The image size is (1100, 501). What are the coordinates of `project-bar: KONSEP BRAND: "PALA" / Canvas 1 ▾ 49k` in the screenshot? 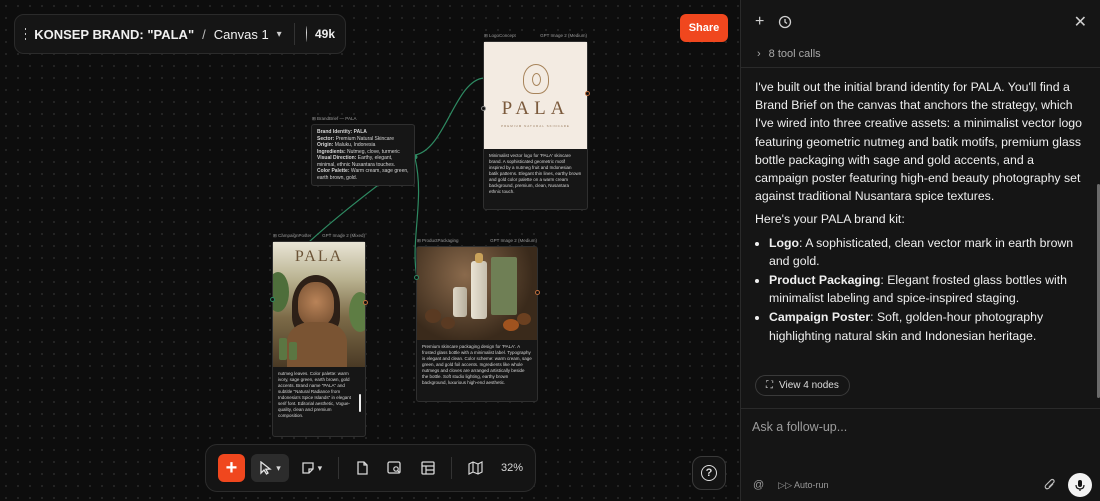 It's located at (180, 34).